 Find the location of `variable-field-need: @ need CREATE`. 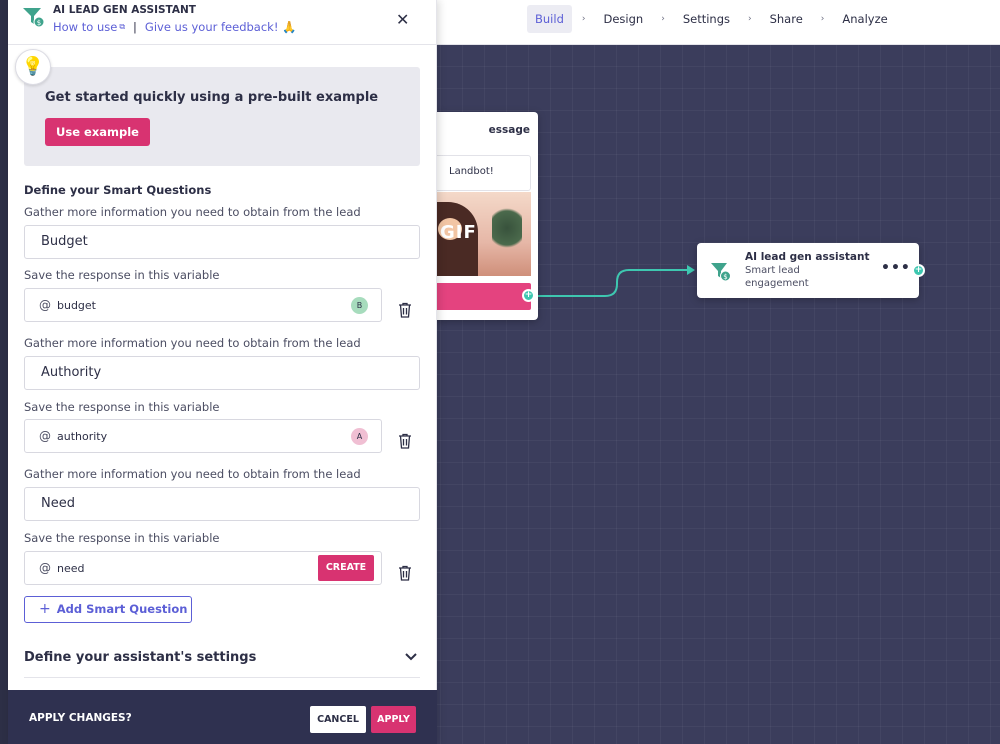

variable-field-need: @ need CREATE is located at coordinates (203, 568).